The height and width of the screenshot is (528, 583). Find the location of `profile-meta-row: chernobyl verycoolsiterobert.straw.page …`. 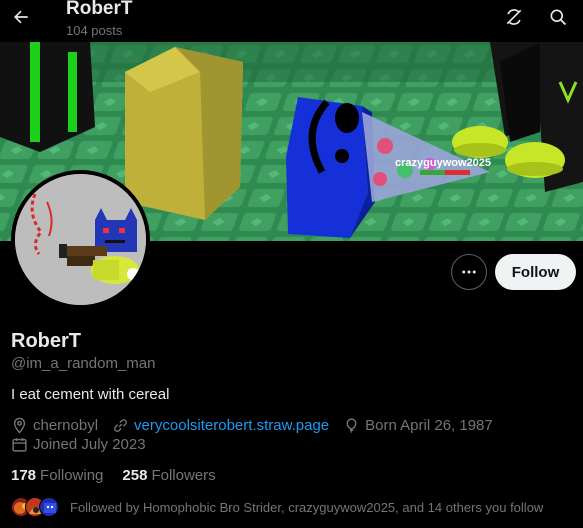

profile-meta-row: chernobyl verycoolsiterobert.straw.page … is located at coordinates (259, 425).